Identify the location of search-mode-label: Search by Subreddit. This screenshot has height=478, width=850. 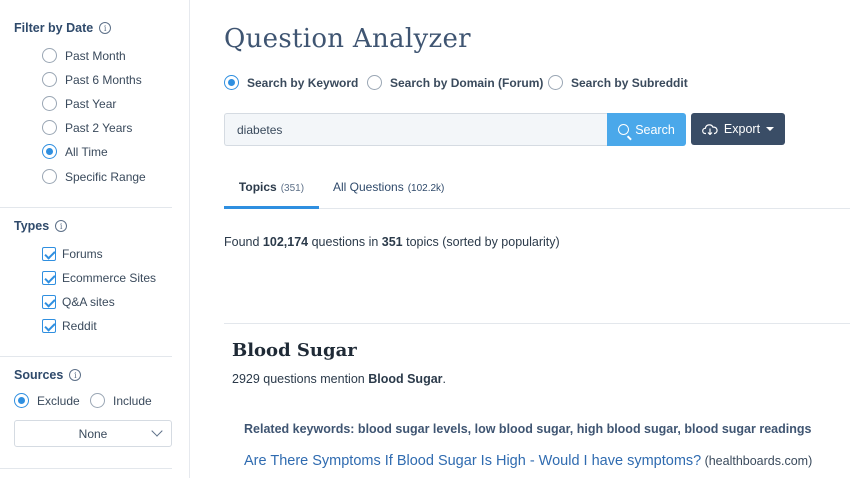
(629, 82).